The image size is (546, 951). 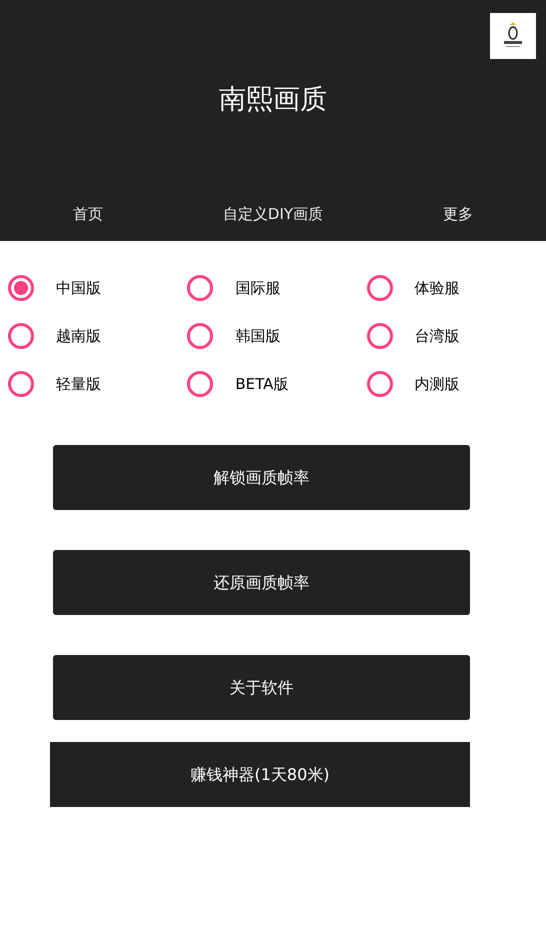 I want to click on version-radio: 轻量版, so click(x=83, y=384).